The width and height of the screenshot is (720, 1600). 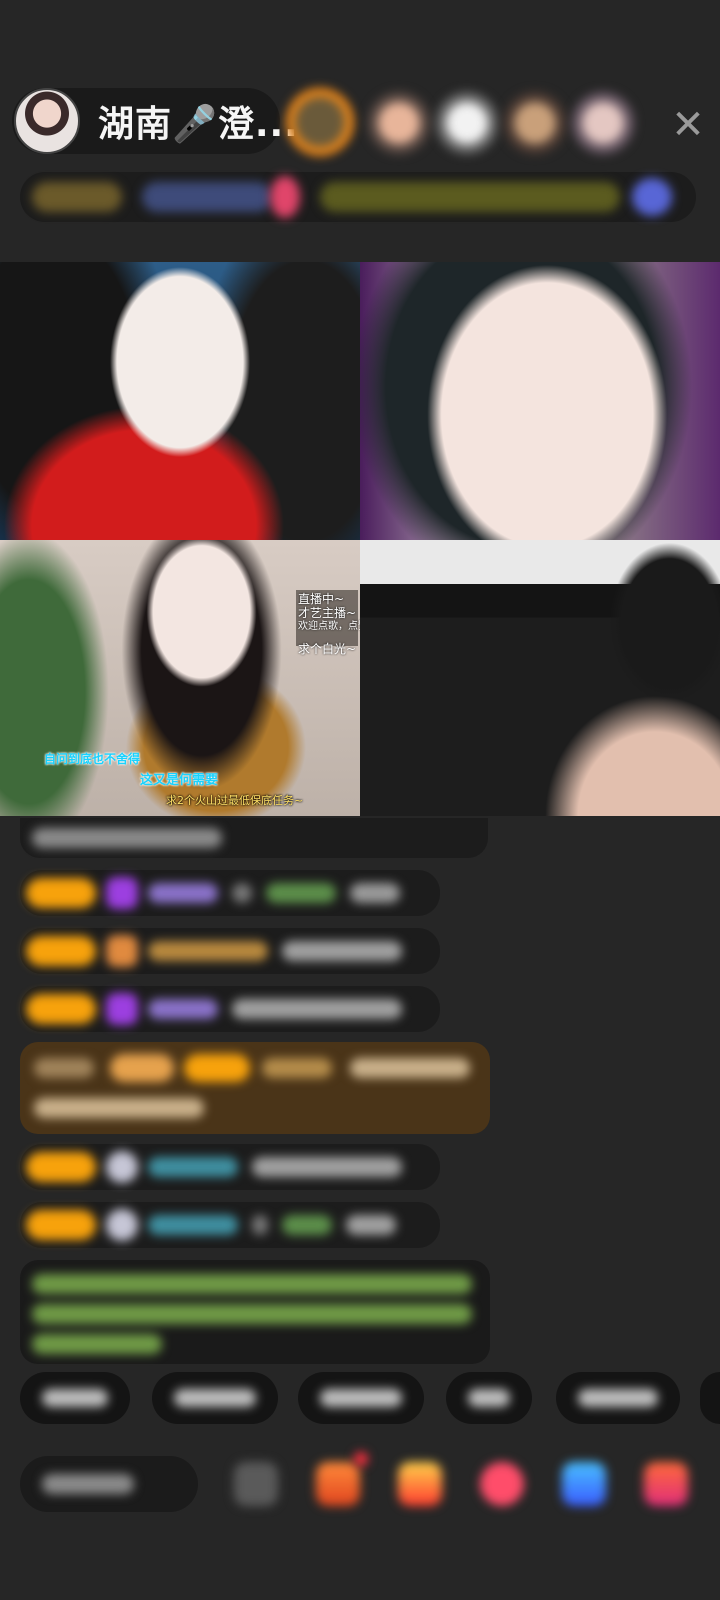 I want to click on overlay-line-3: 欢迎点歌，点赞, so click(x=329, y=626).